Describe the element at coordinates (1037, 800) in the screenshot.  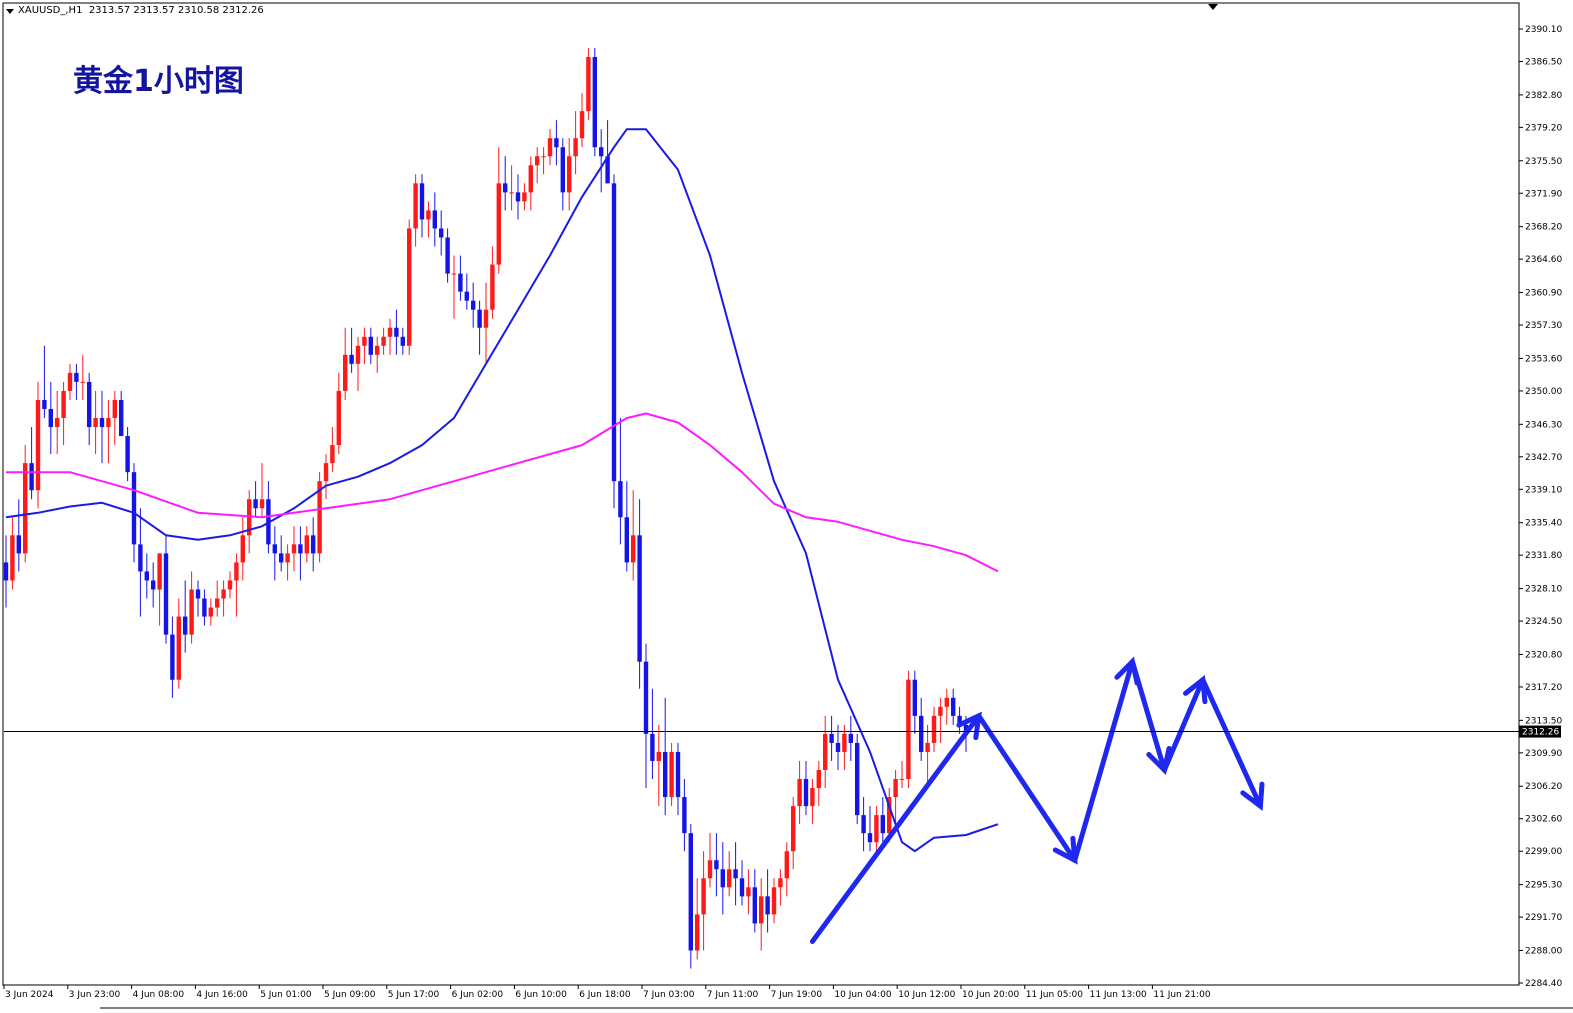
I see `trend-arrows-layer` at that location.